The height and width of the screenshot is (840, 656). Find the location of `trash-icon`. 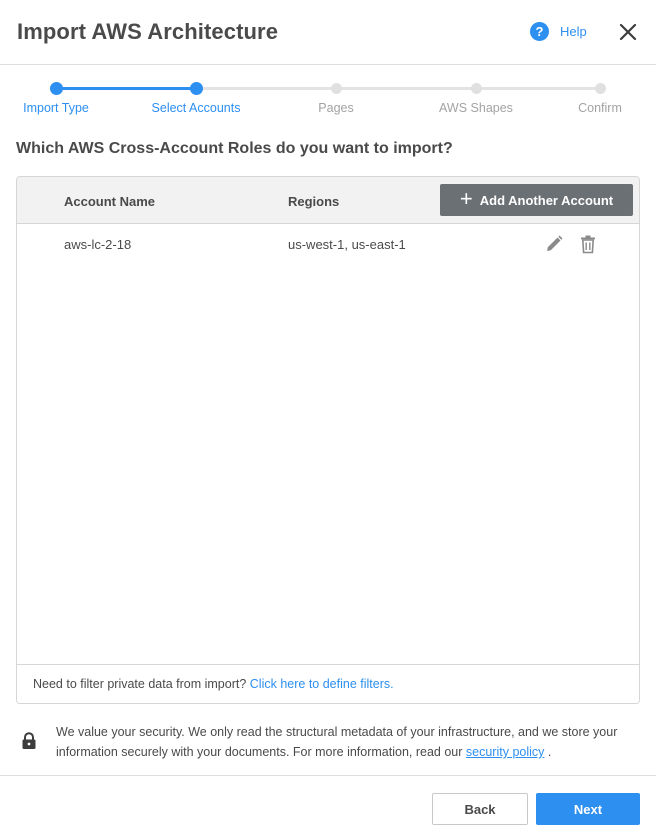

trash-icon is located at coordinates (588, 244).